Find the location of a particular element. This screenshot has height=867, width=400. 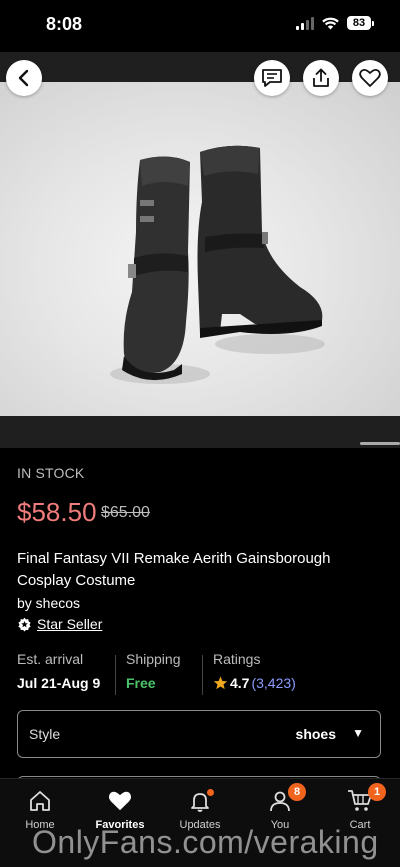

back-button is located at coordinates (24, 78).